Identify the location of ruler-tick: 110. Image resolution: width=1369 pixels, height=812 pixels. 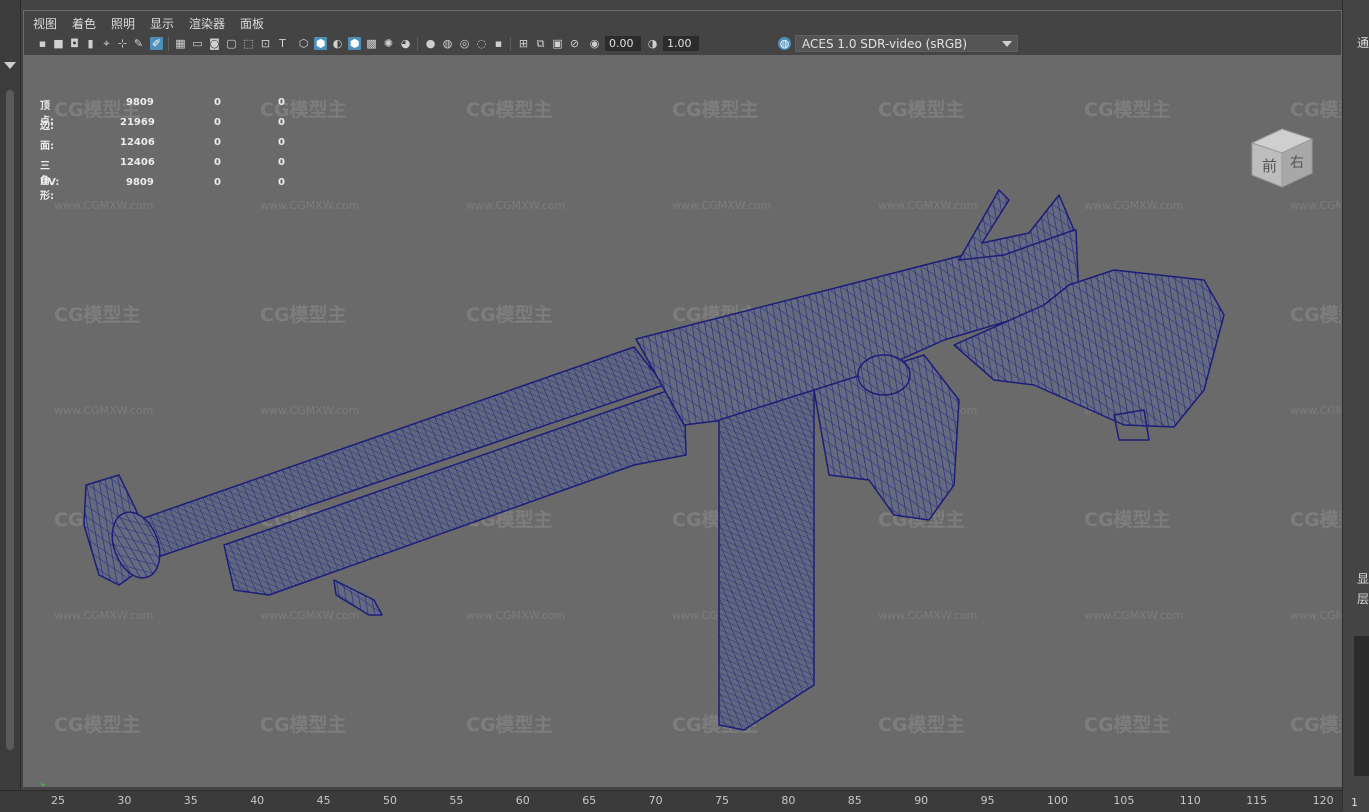
(1190, 800).